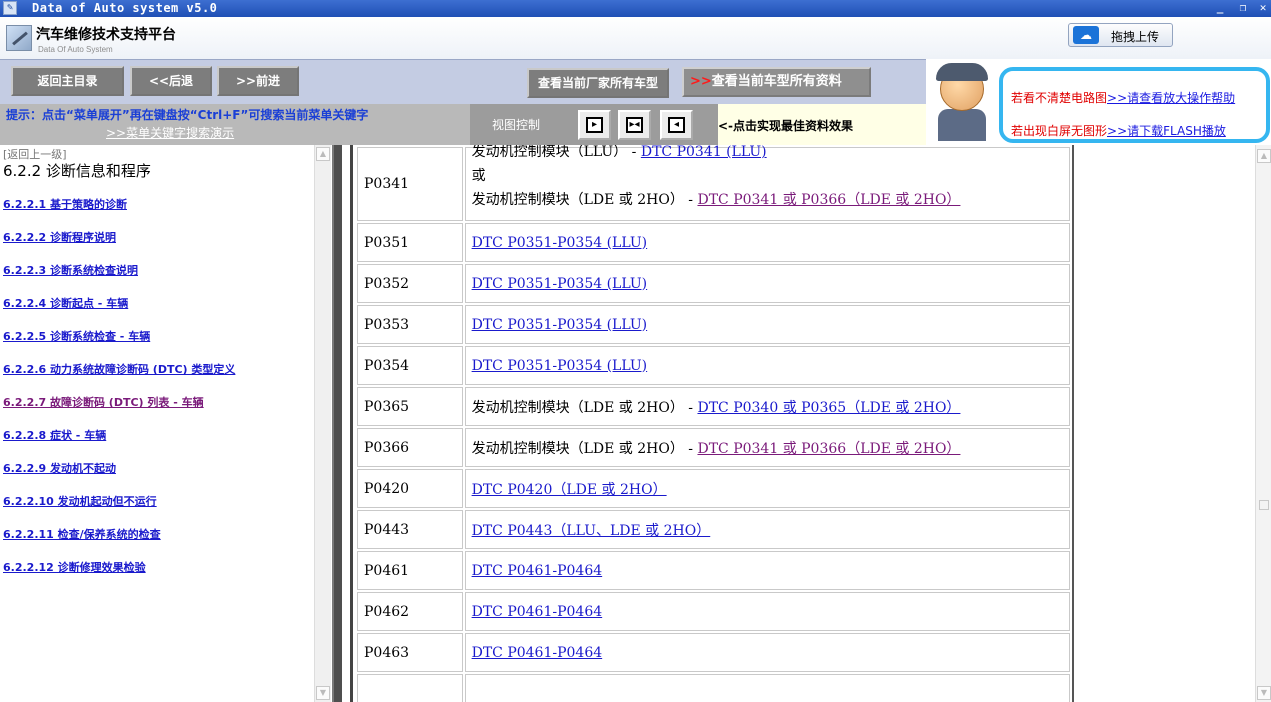  What do you see at coordinates (1059, 98) in the screenshot?
I see `help-zoom-text: 若看不清楚电路图` at bounding box center [1059, 98].